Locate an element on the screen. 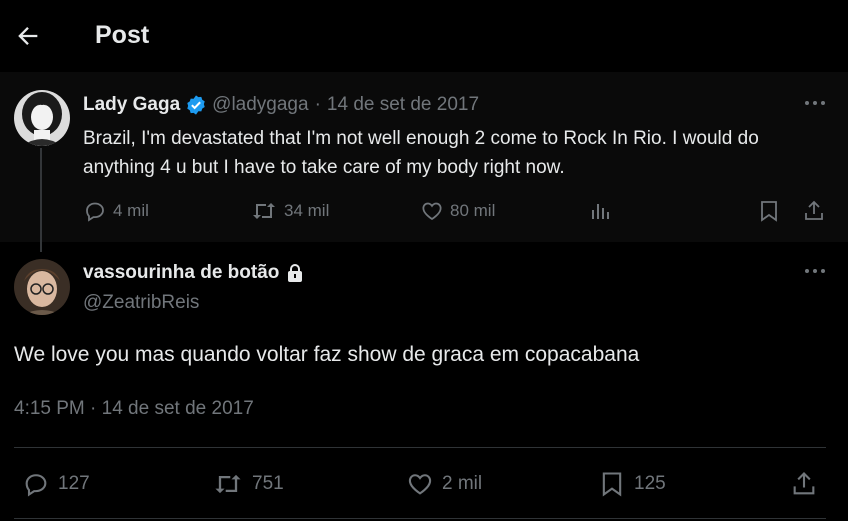 The image size is (848, 521). like-count: 80 mil is located at coordinates (473, 210).